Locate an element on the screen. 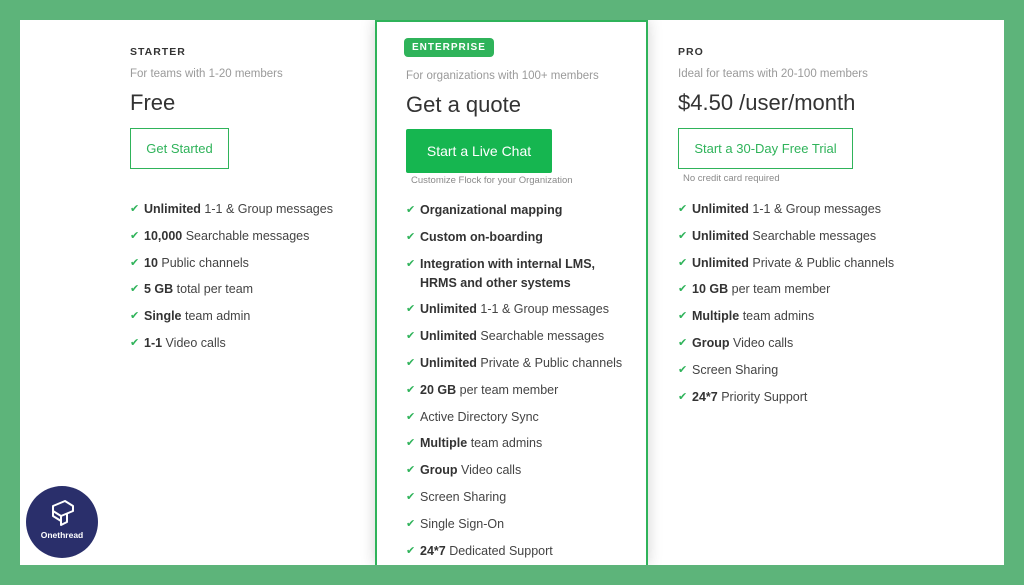  feature-item: ✔ 1-1 Video calls is located at coordinates (231, 343).